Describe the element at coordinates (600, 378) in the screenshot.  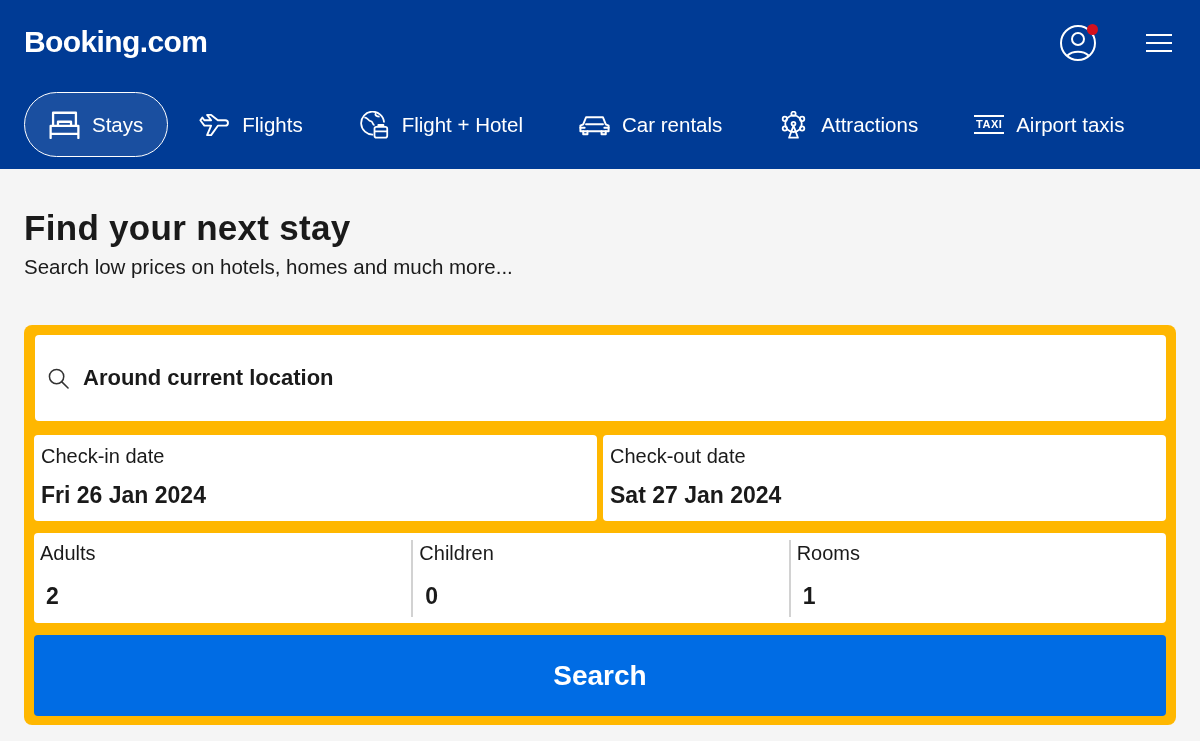
I see `destination-field: Around current location` at that location.